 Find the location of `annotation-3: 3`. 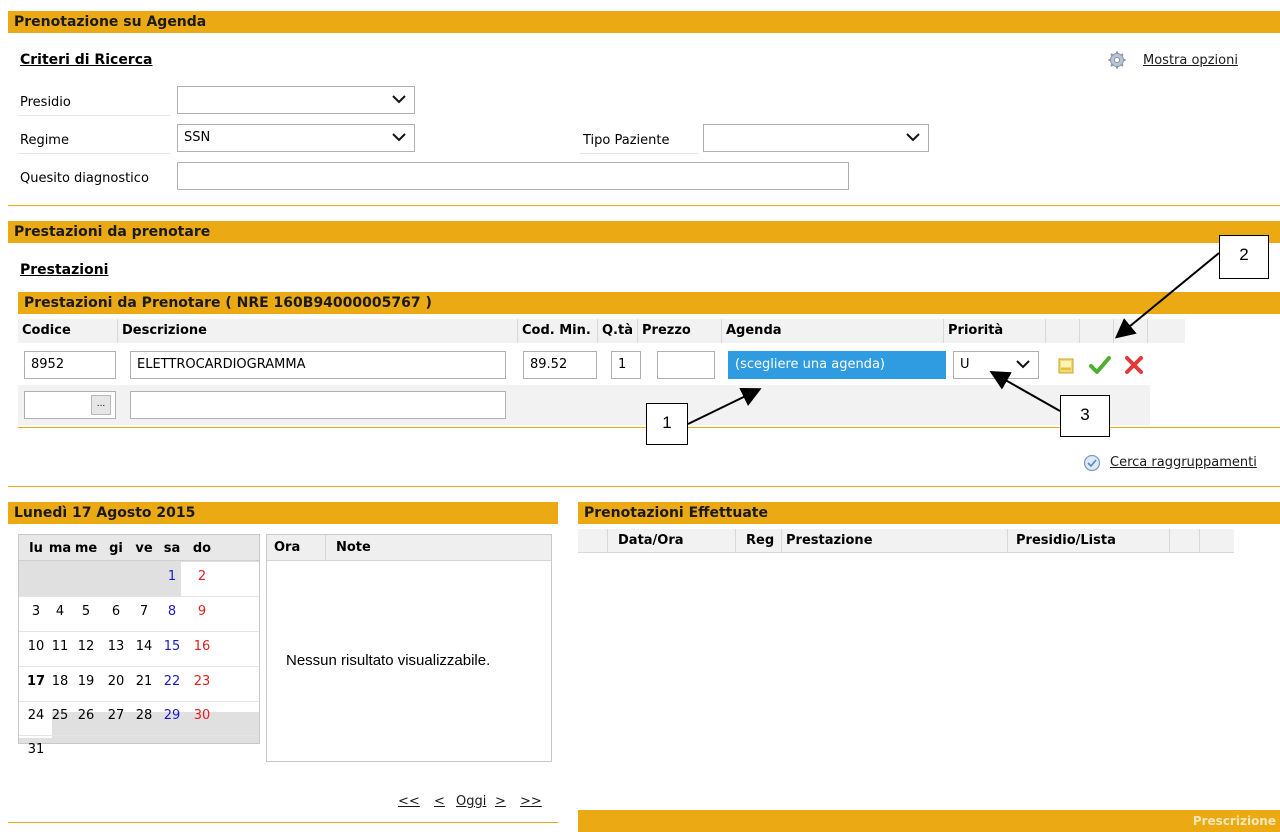

annotation-3: 3 is located at coordinates (1085, 416).